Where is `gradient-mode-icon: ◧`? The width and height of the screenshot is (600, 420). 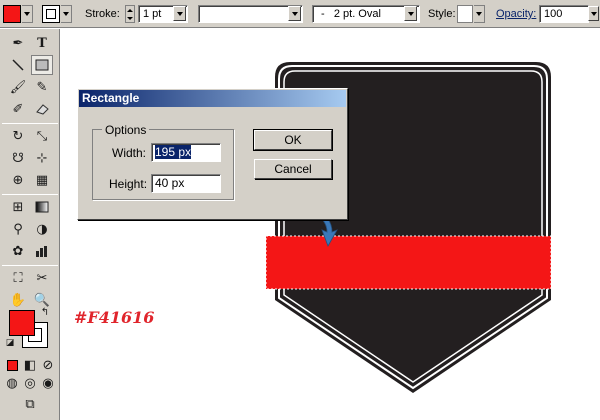 gradient-mode-icon: ◧ is located at coordinates (30, 365).